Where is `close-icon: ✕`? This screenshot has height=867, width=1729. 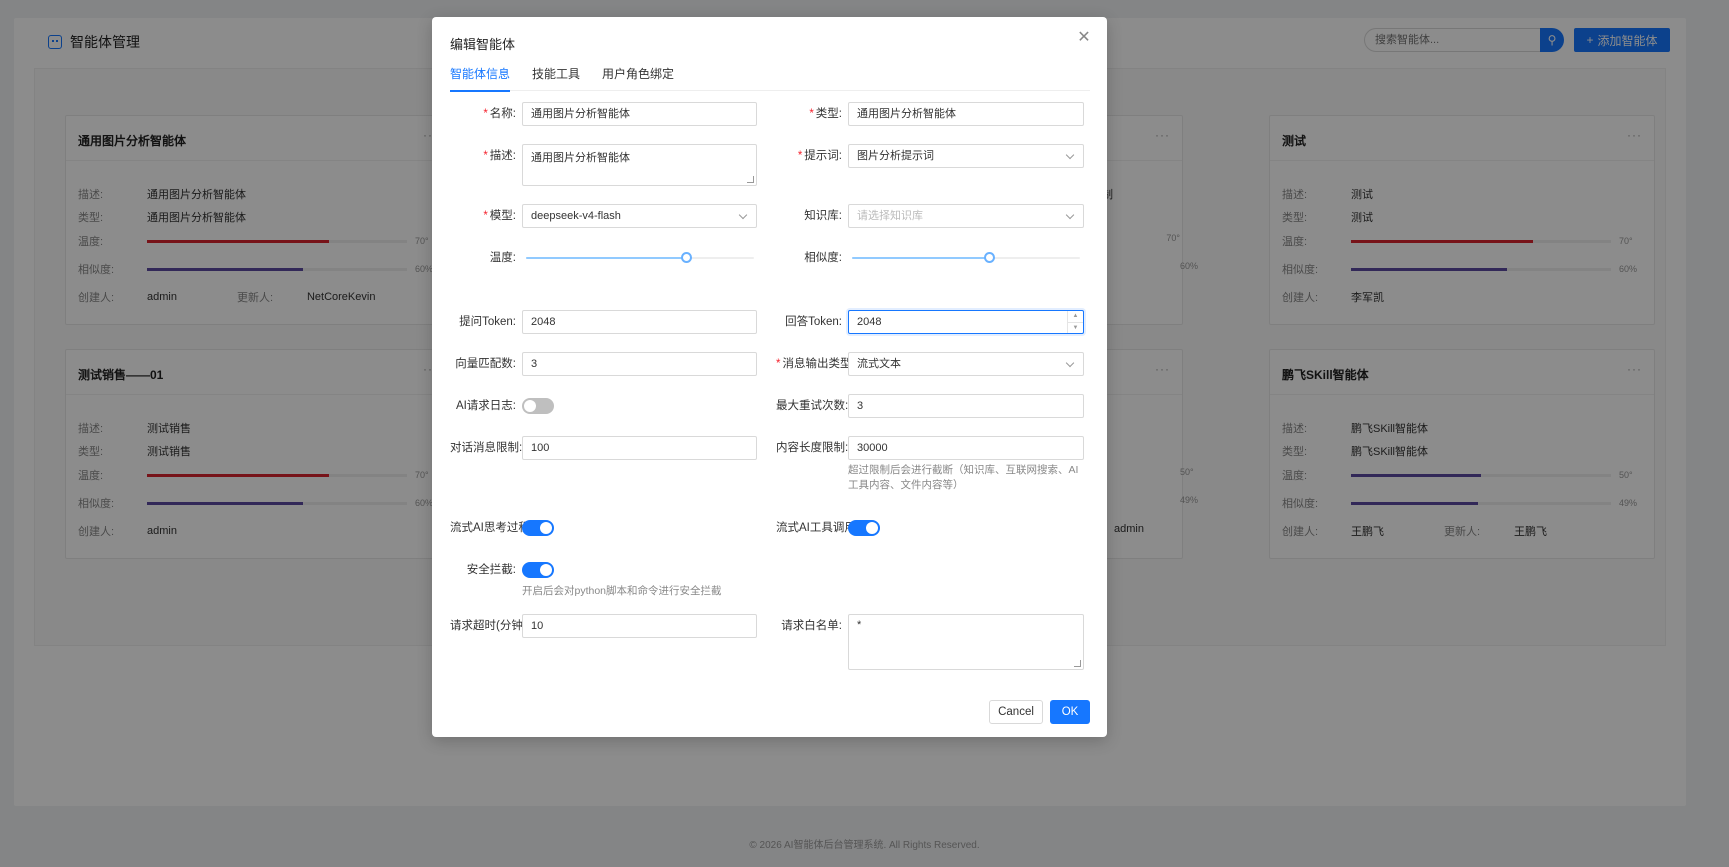 close-icon: ✕ is located at coordinates (1084, 38).